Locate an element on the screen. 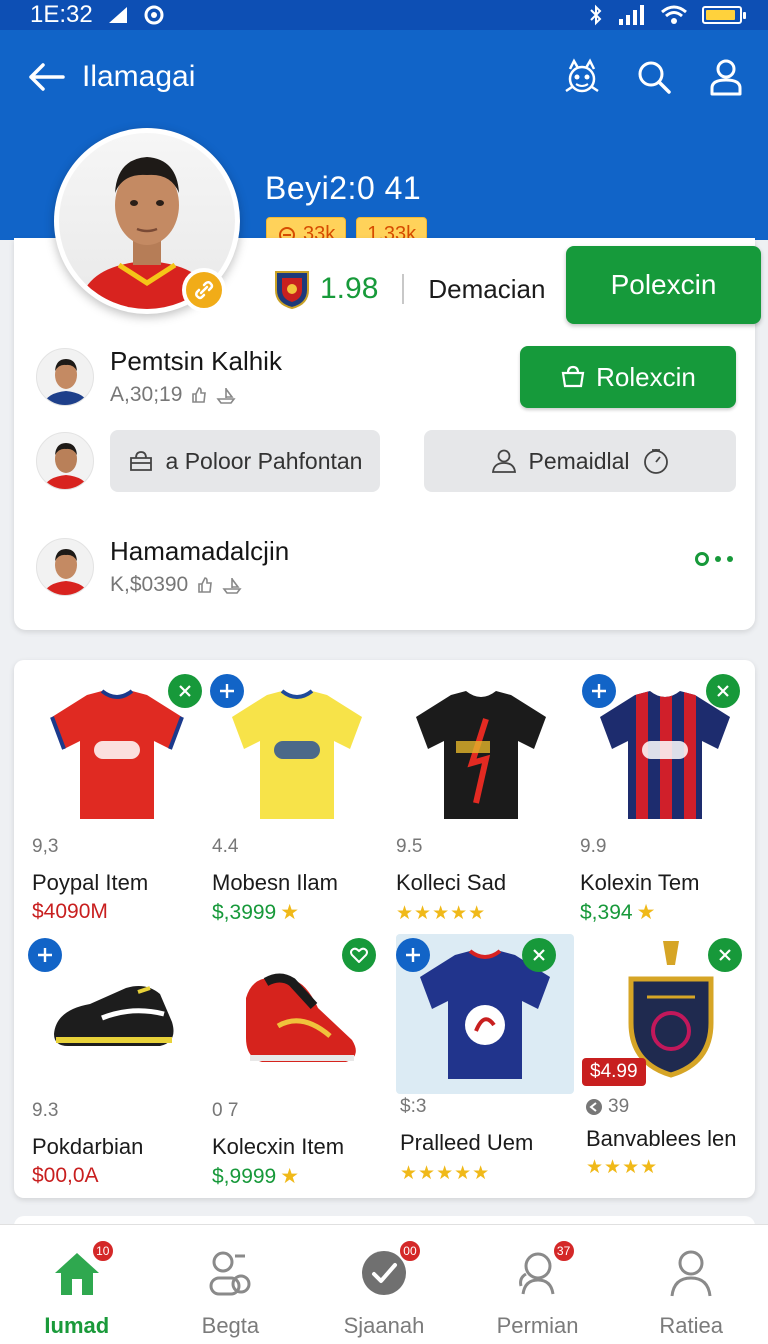  item-score-value: 39 is located at coordinates (619, 1106).